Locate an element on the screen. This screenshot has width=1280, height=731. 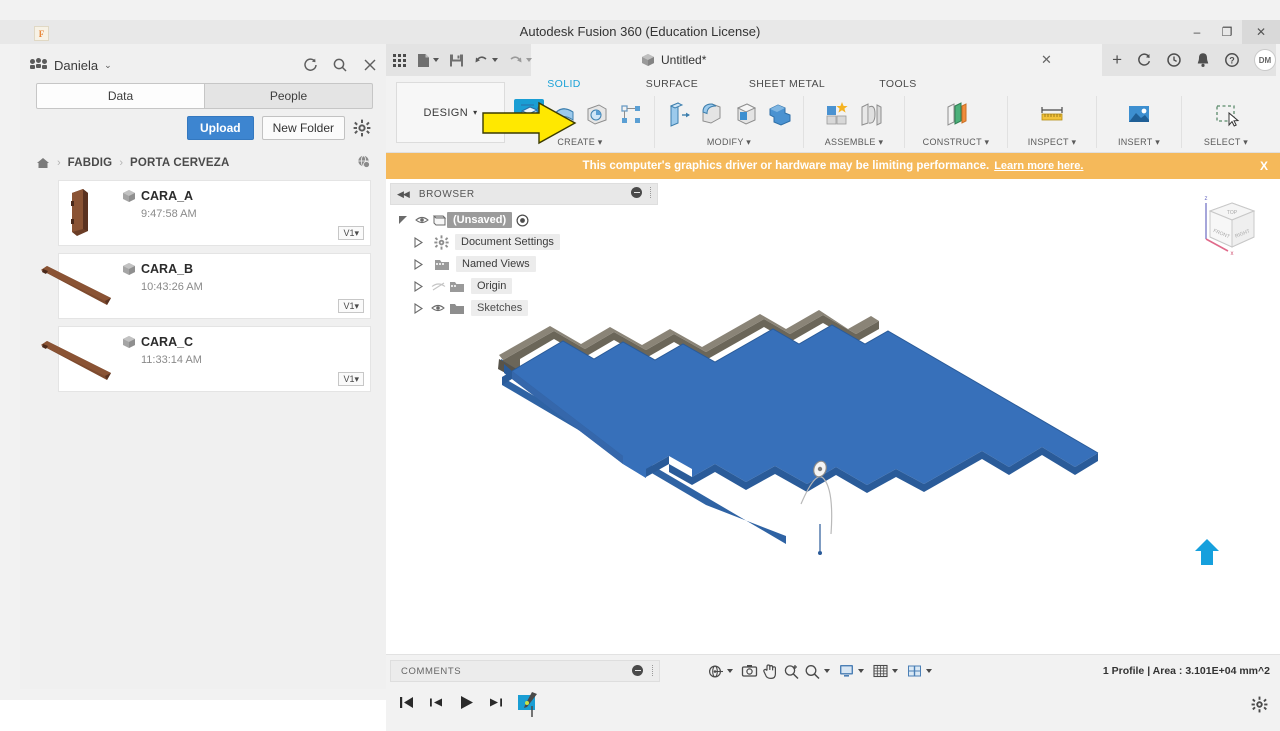
comments-panel: COMMENTS is located at coordinates (525, 671).